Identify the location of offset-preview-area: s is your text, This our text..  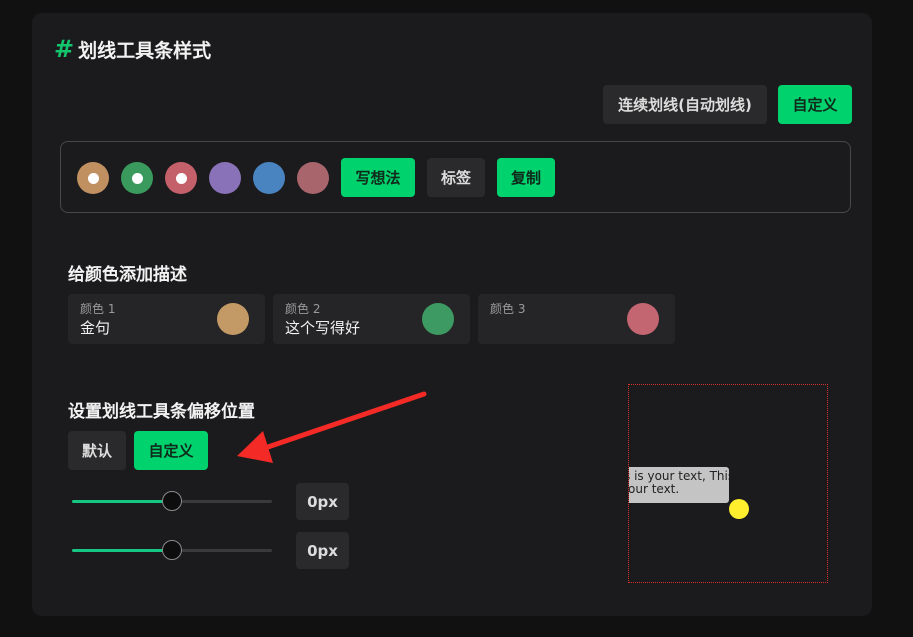
(728, 483).